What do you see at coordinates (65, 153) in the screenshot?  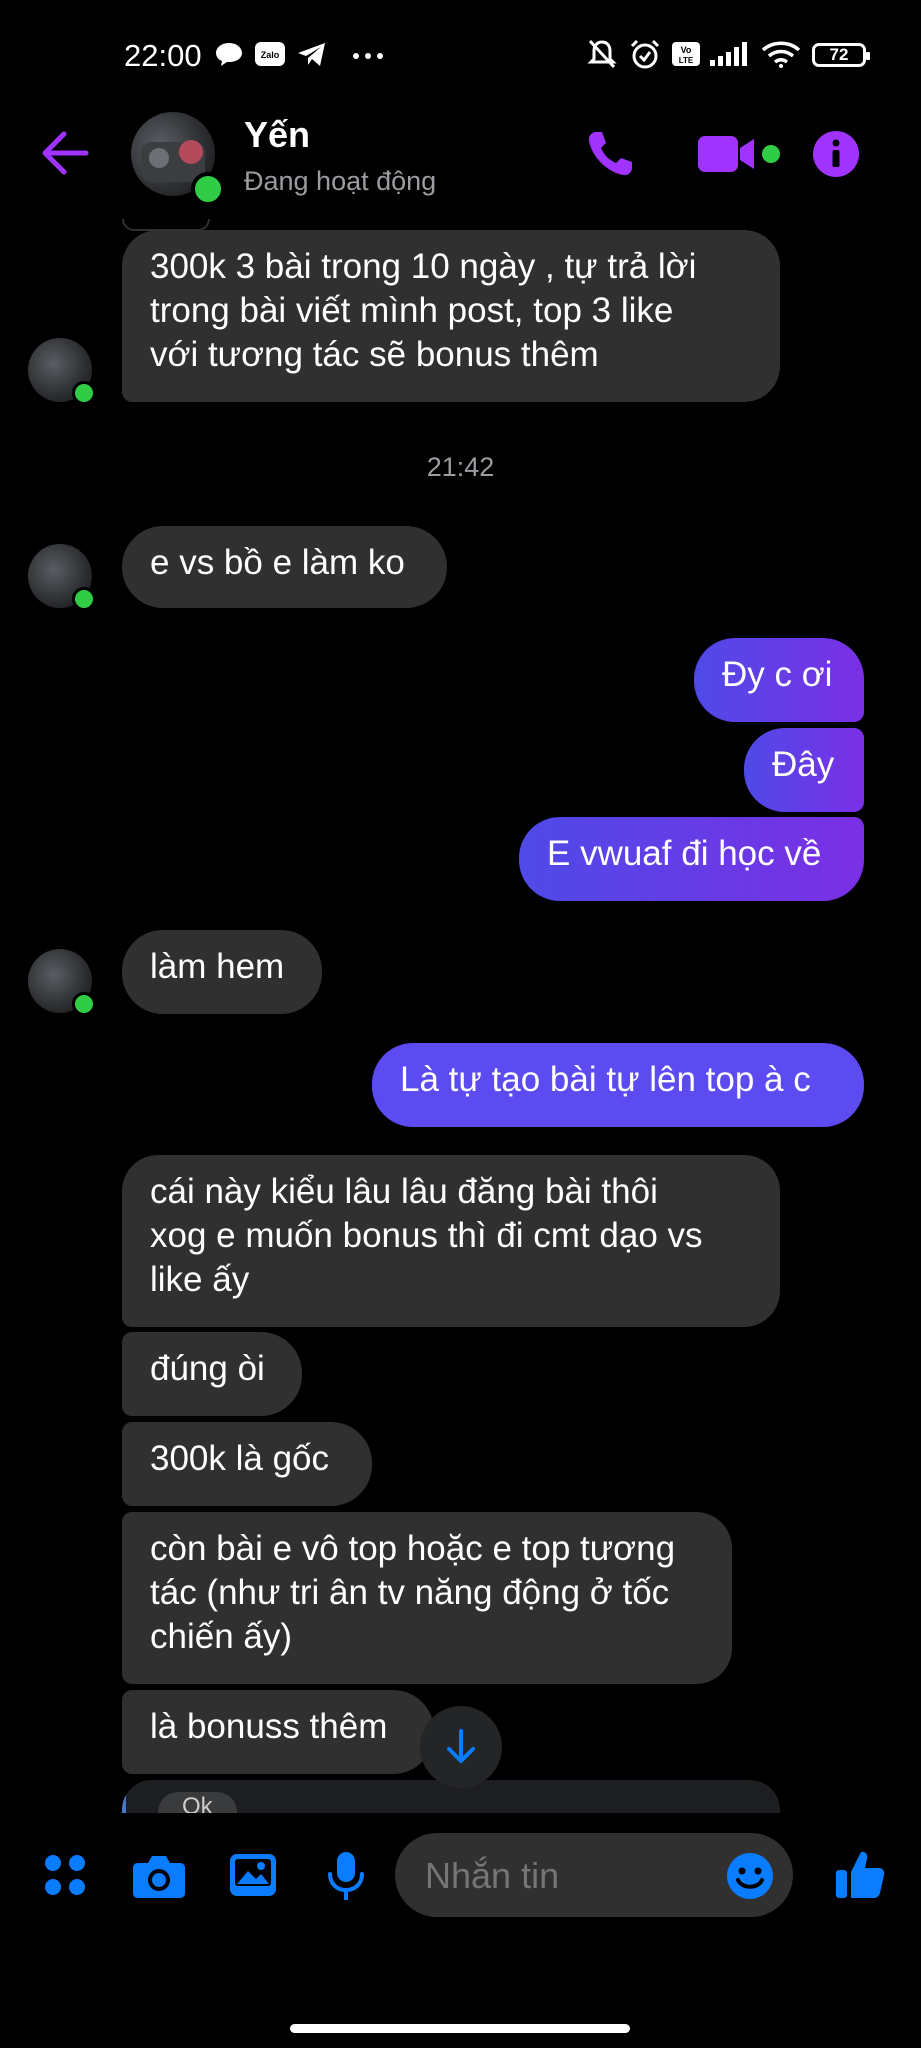 I see `back-arrow-icon` at bounding box center [65, 153].